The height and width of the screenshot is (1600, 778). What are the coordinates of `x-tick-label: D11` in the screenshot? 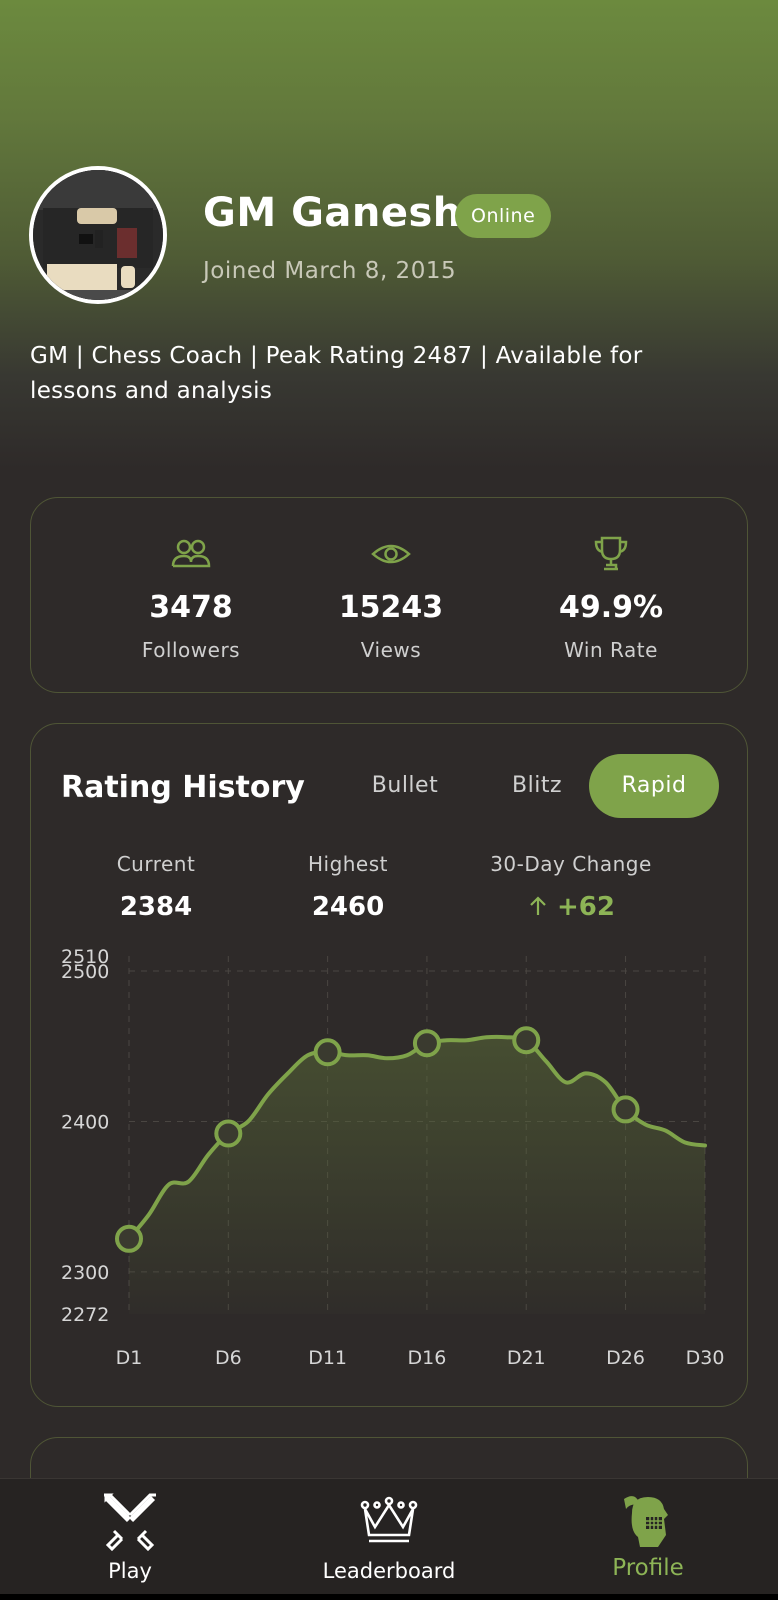 It's located at (327, 1358).